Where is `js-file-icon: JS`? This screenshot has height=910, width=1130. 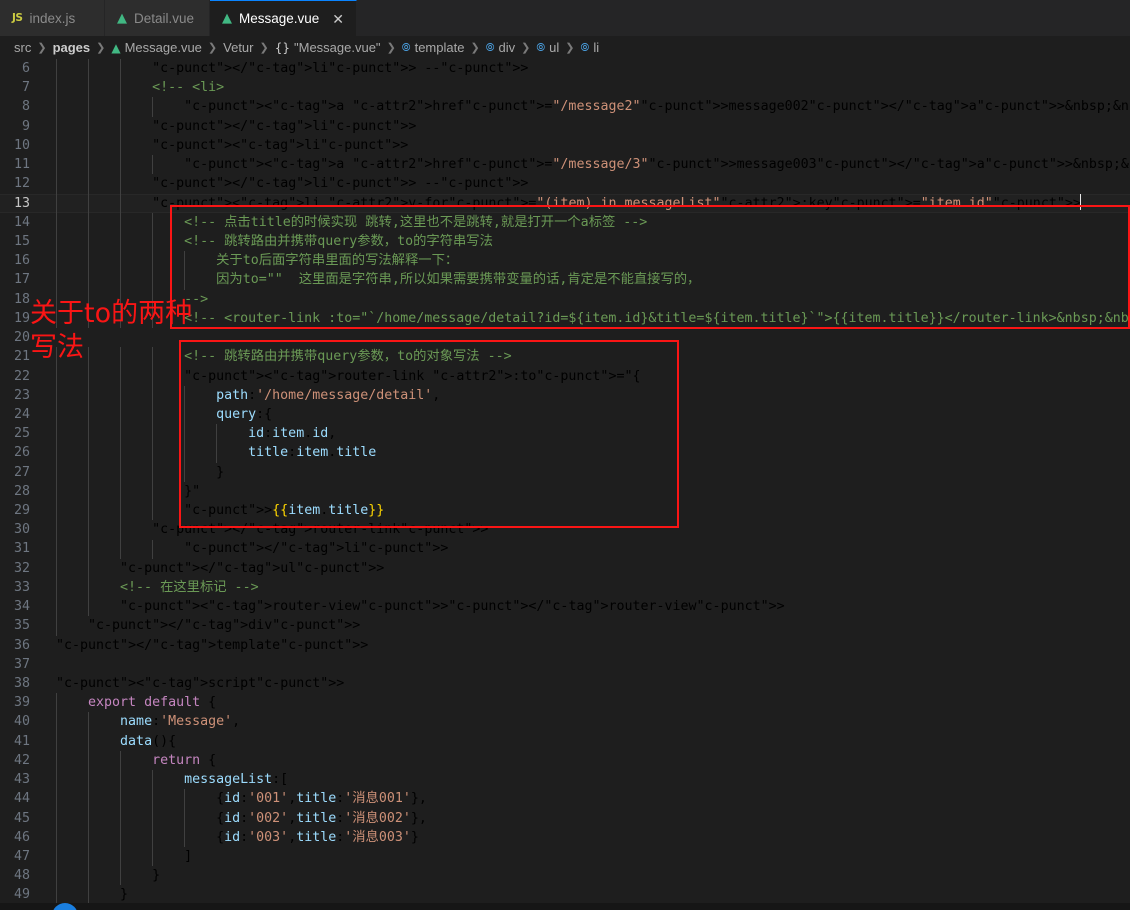 js-file-icon: JS is located at coordinates (17, 18).